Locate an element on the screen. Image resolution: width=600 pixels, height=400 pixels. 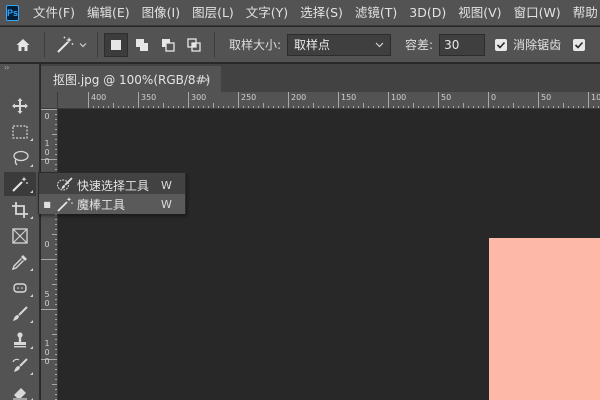
lasso-icon is located at coordinates (21, 158).